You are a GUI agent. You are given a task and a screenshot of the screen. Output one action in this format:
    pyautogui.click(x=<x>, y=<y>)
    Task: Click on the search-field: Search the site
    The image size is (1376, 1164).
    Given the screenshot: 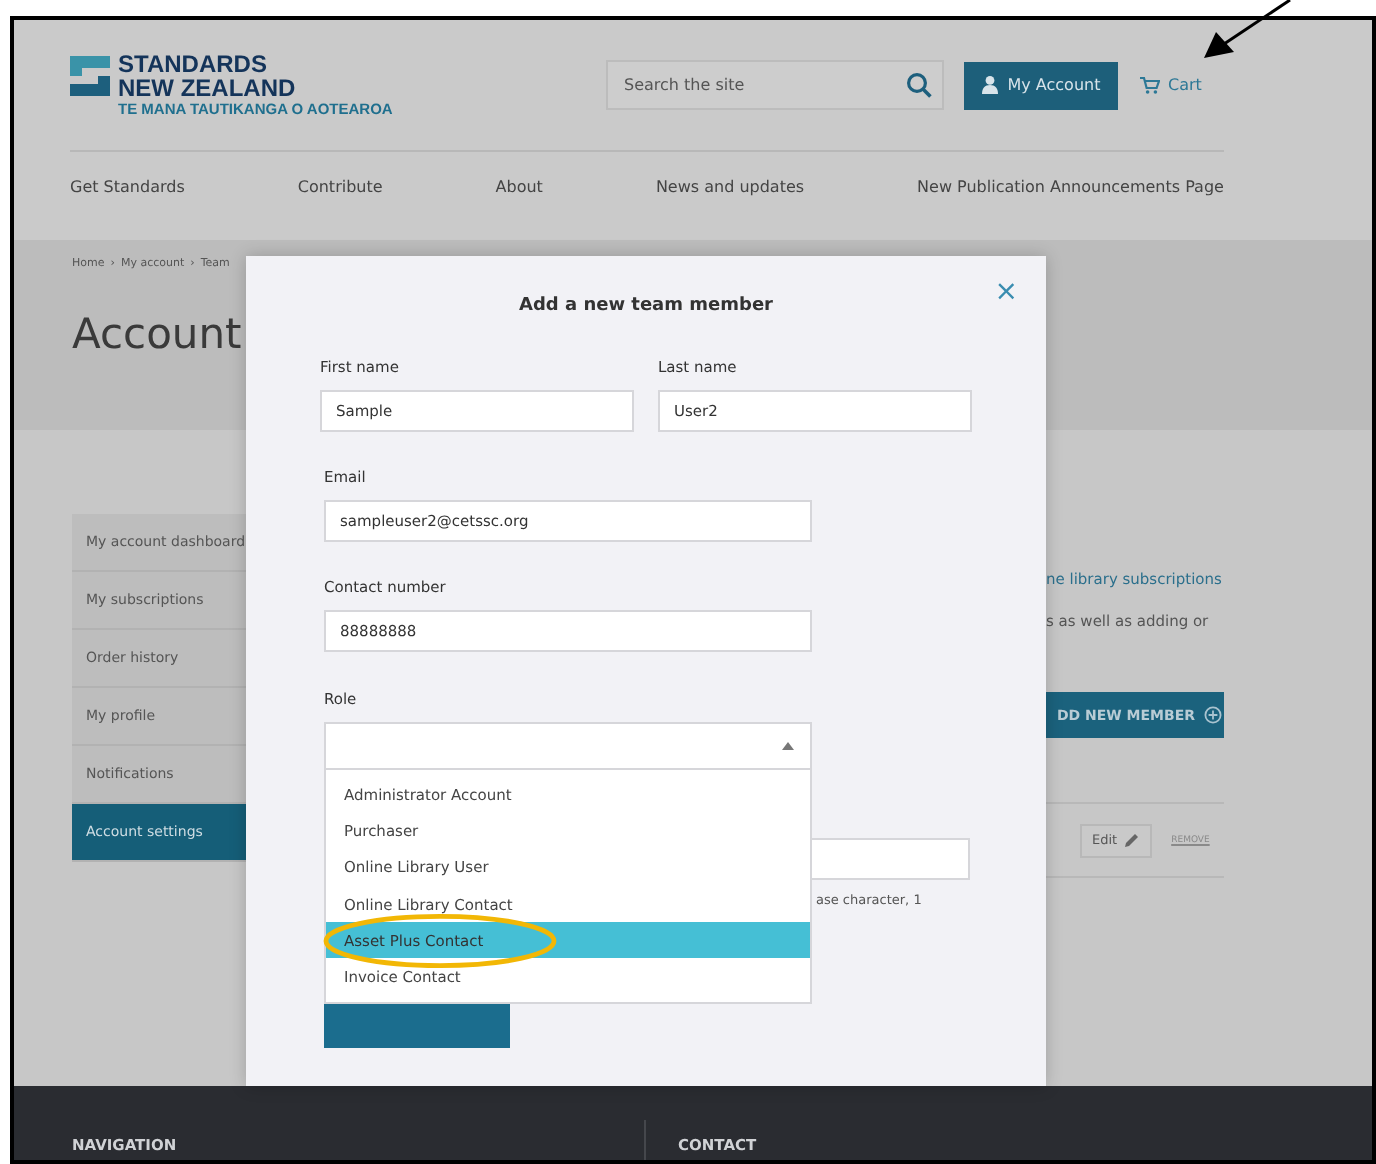 What is the action you would take?
    pyautogui.click(x=775, y=85)
    